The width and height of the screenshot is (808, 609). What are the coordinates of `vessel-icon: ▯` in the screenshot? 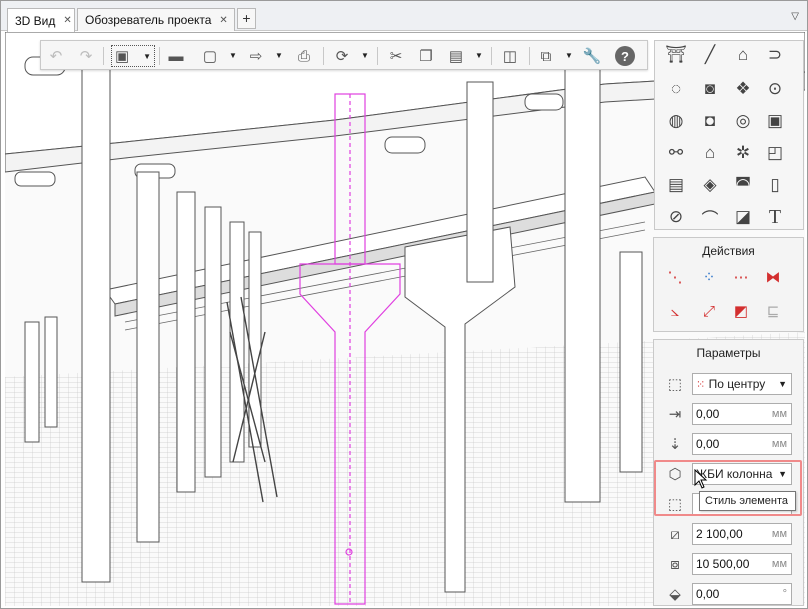 It's located at (775, 185).